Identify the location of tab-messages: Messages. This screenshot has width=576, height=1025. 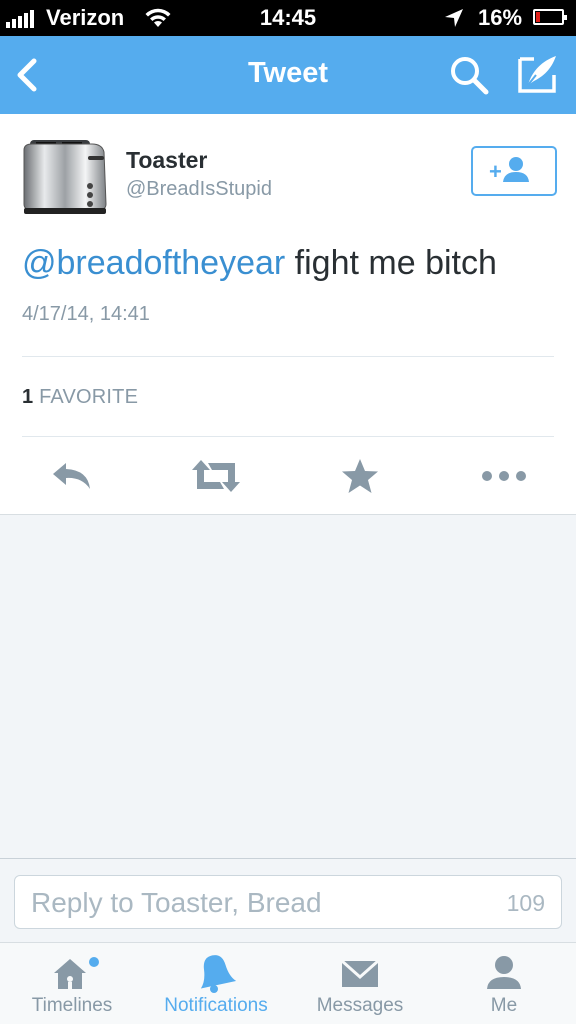
(360, 984).